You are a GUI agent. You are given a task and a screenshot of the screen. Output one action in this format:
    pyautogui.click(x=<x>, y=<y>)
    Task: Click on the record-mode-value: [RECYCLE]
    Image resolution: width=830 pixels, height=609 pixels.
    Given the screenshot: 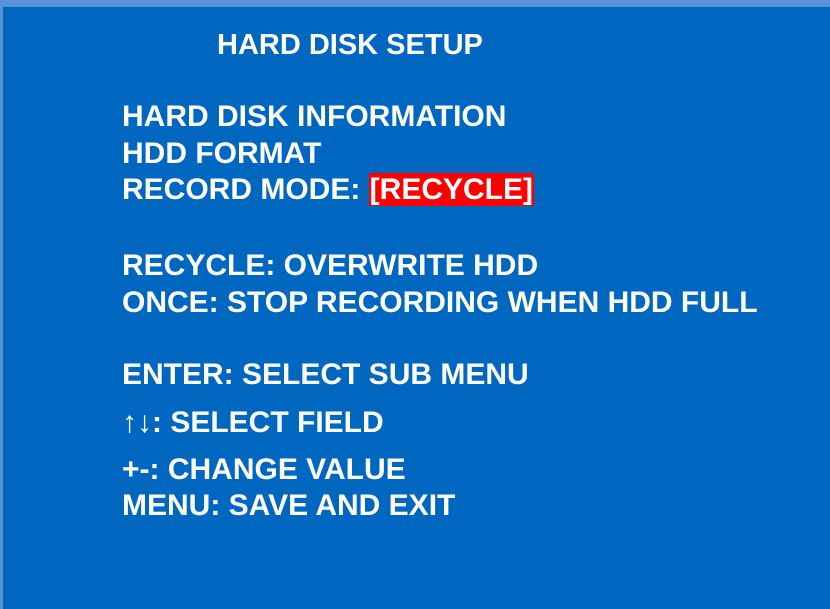 What is the action you would take?
    pyautogui.click(x=451, y=189)
    